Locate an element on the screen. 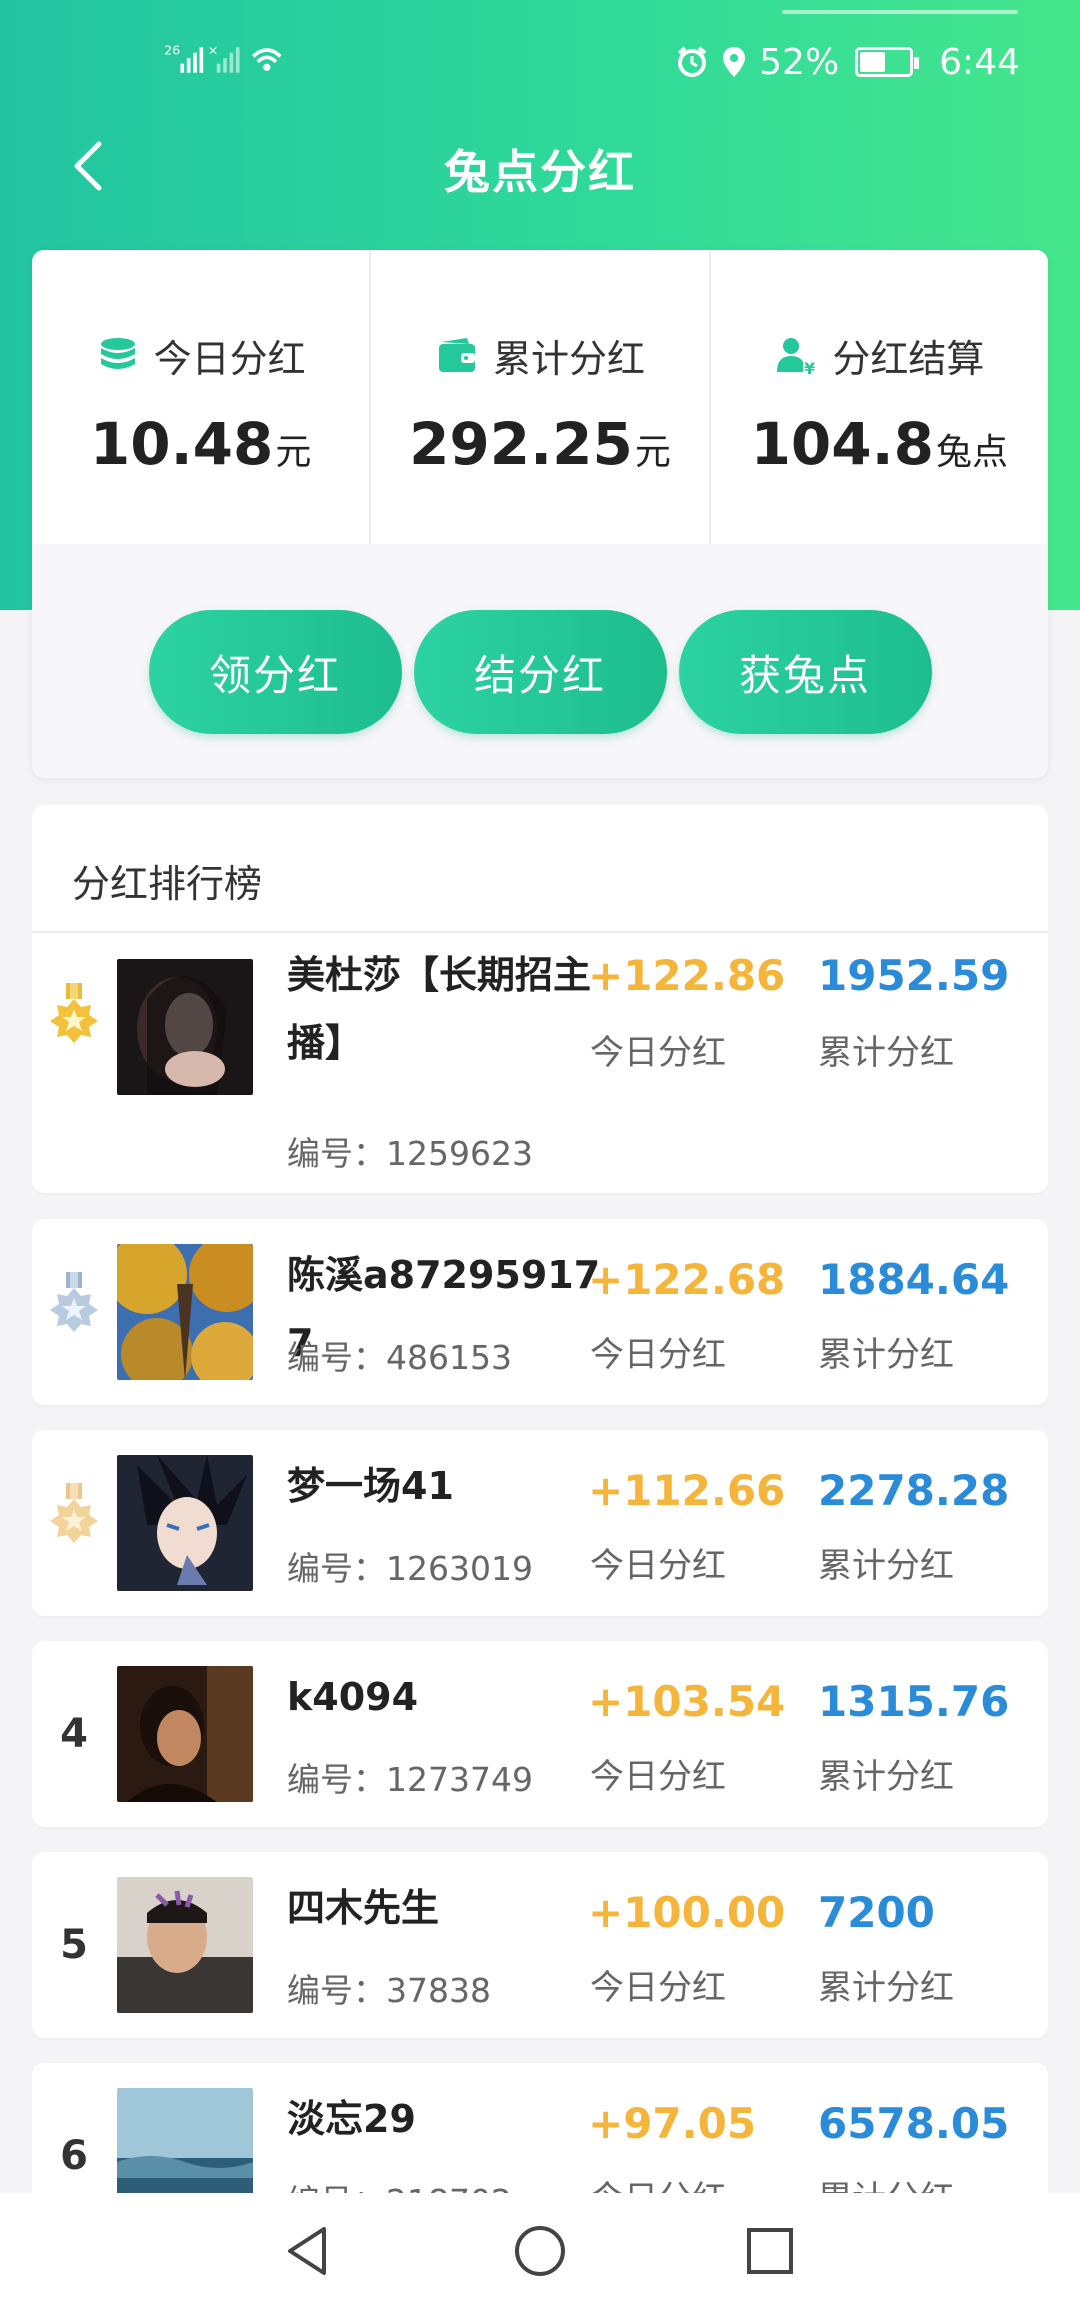  status-top-line is located at coordinates (900, 12).